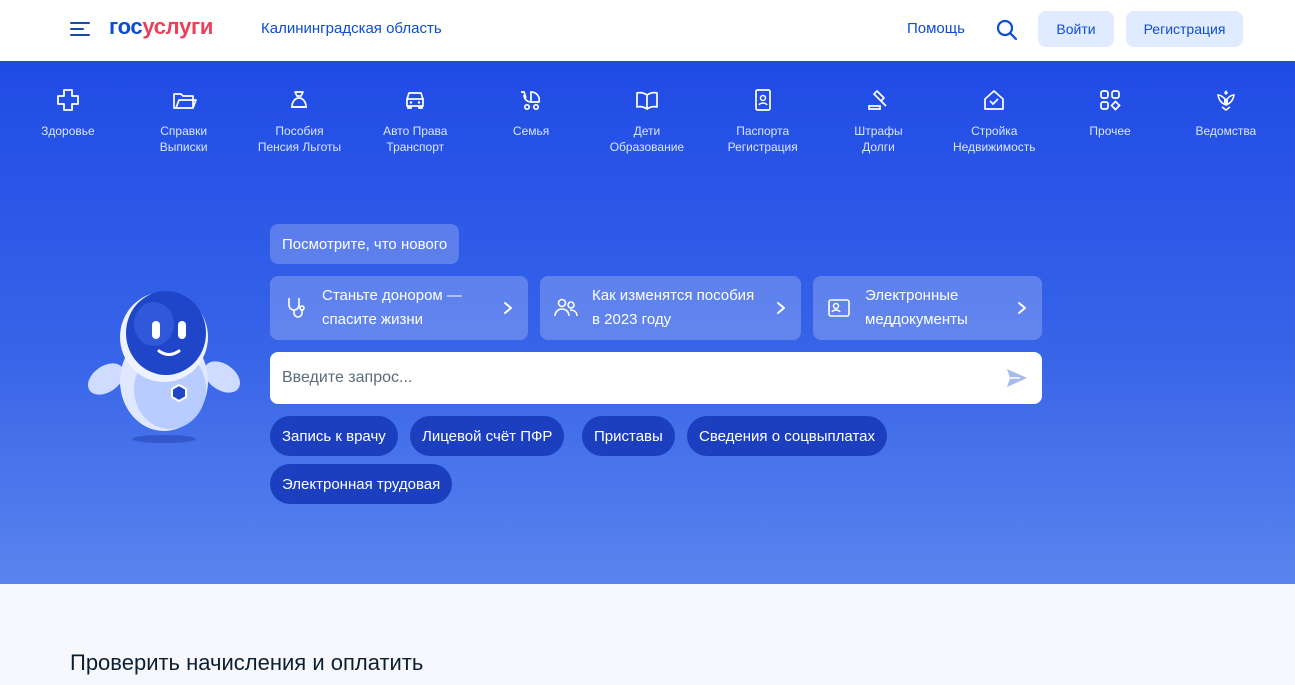  What do you see at coordinates (1110, 100) in the screenshot?
I see `grid-icon` at bounding box center [1110, 100].